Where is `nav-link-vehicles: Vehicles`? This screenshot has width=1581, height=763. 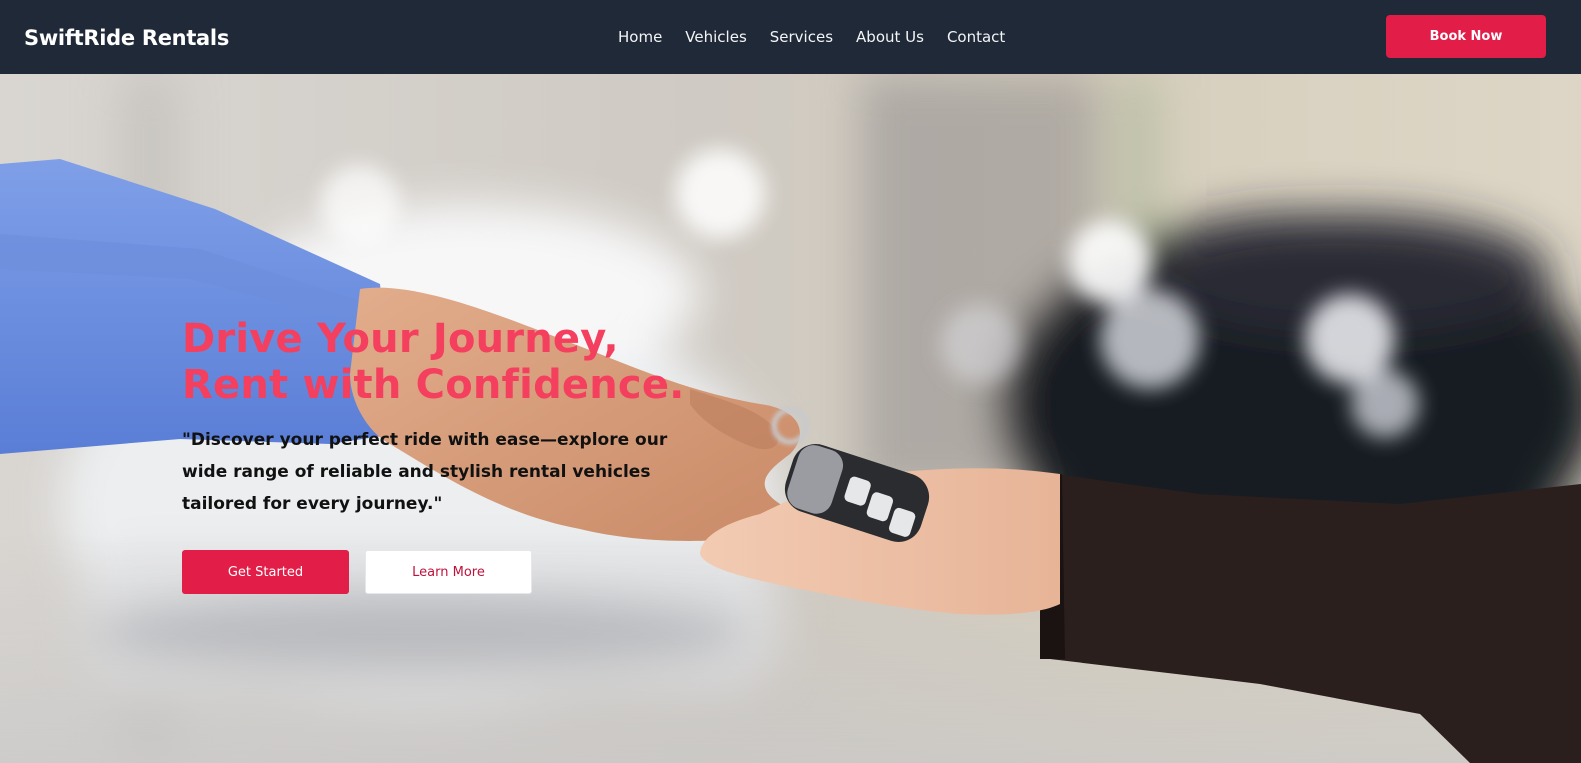
nav-link-vehicles: Vehicles is located at coordinates (715, 37).